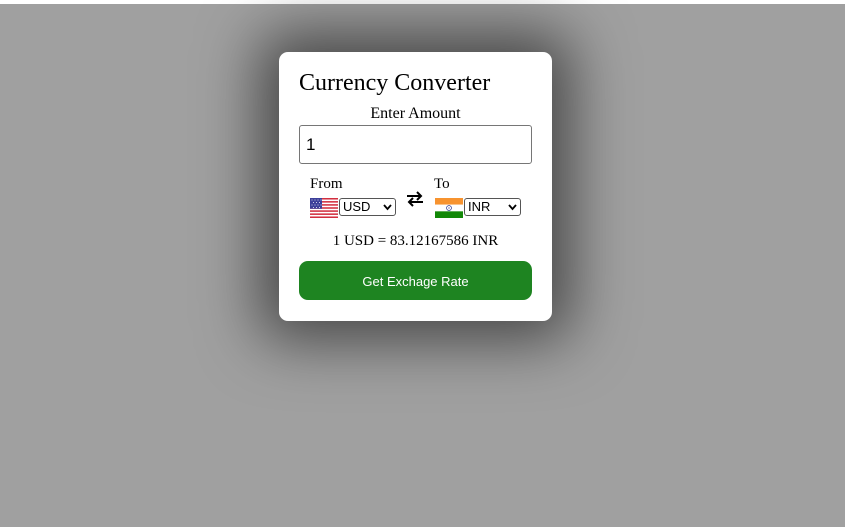 This screenshot has width=845, height=527. What do you see at coordinates (492, 207) in the screenshot?
I see `to-currency-select: INR` at bounding box center [492, 207].